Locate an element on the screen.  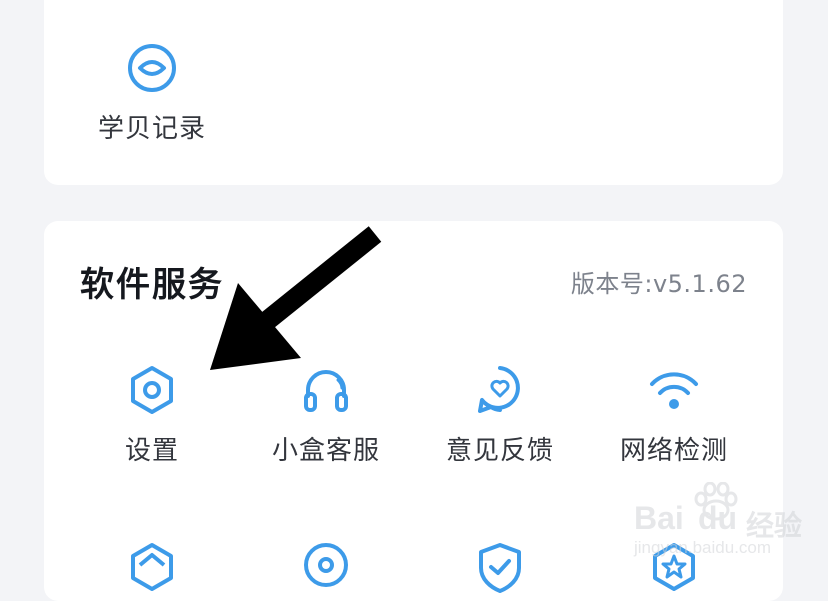
shield-check-icon is located at coordinates (500, 568).